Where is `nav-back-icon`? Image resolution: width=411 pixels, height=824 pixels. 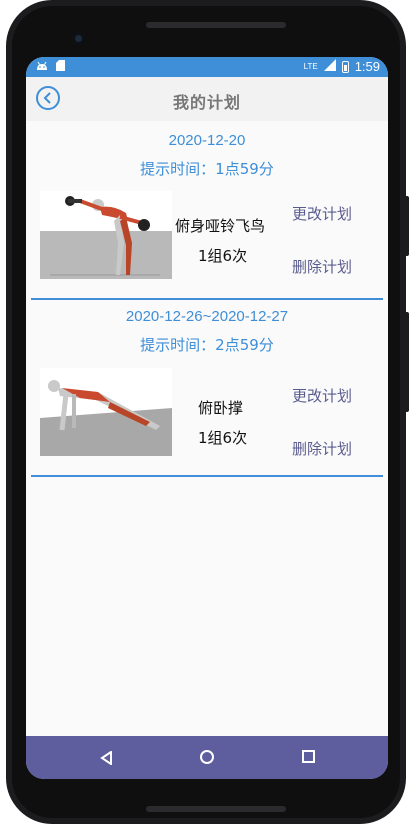 nav-back-icon is located at coordinates (106, 759).